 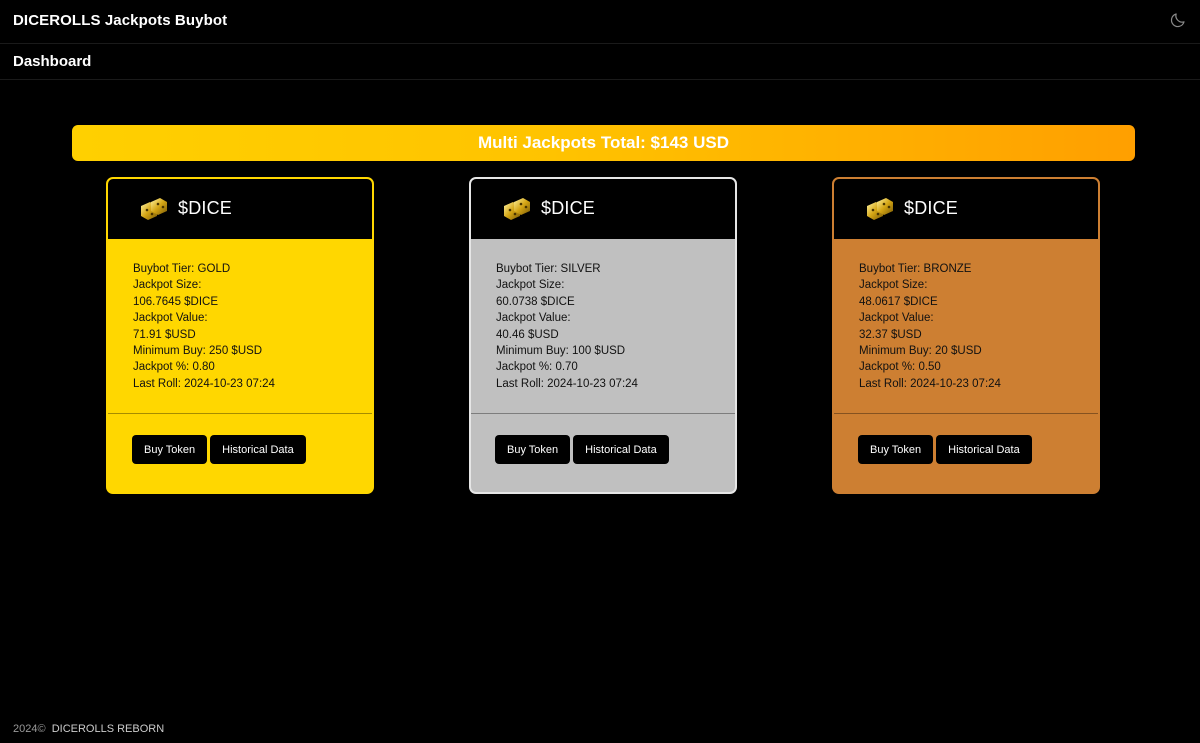 What do you see at coordinates (164, 334) in the screenshot?
I see `jackpot-value-amount: 71.91 $USD` at bounding box center [164, 334].